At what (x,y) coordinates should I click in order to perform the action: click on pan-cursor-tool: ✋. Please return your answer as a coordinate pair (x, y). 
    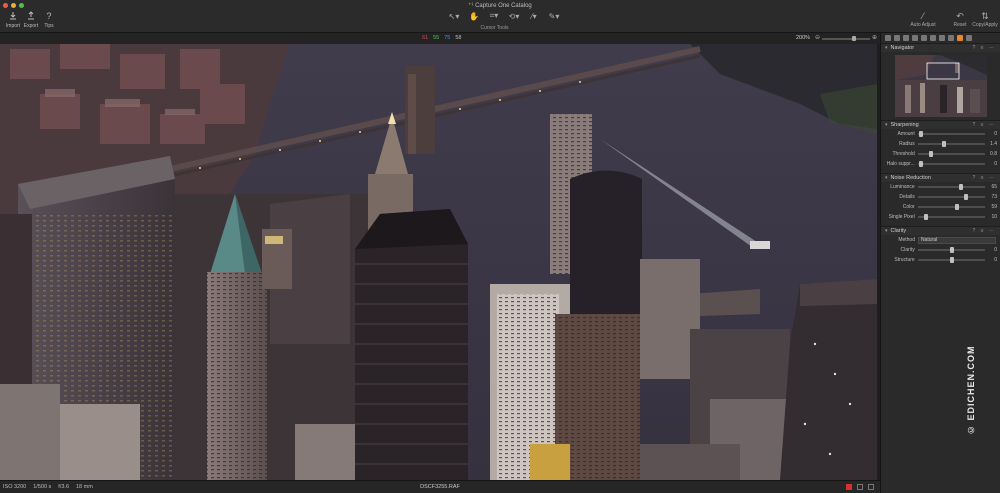
    Looking at the image, I should click on (474, 16).